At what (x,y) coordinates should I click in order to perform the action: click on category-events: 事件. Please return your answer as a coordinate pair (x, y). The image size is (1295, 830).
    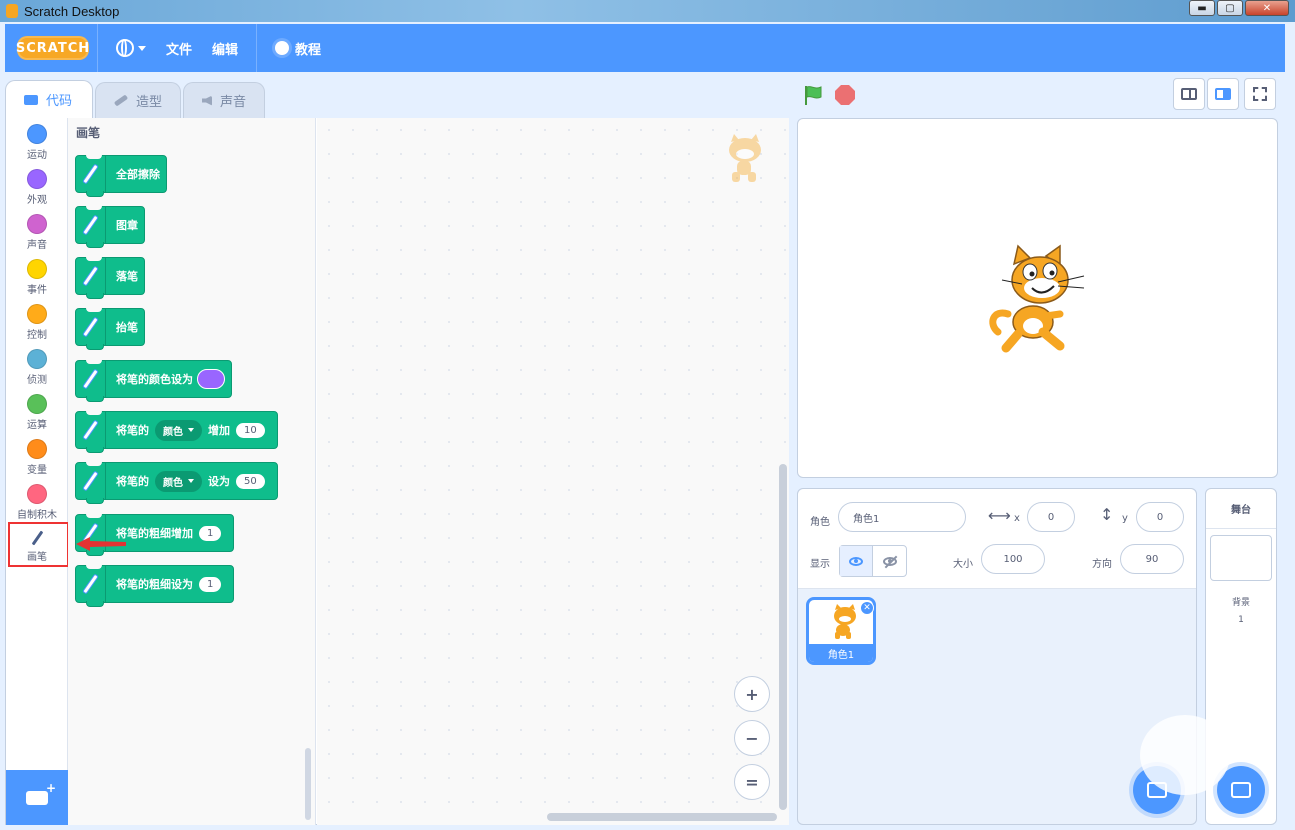
    Looking at the image, I should click on (37, 279).